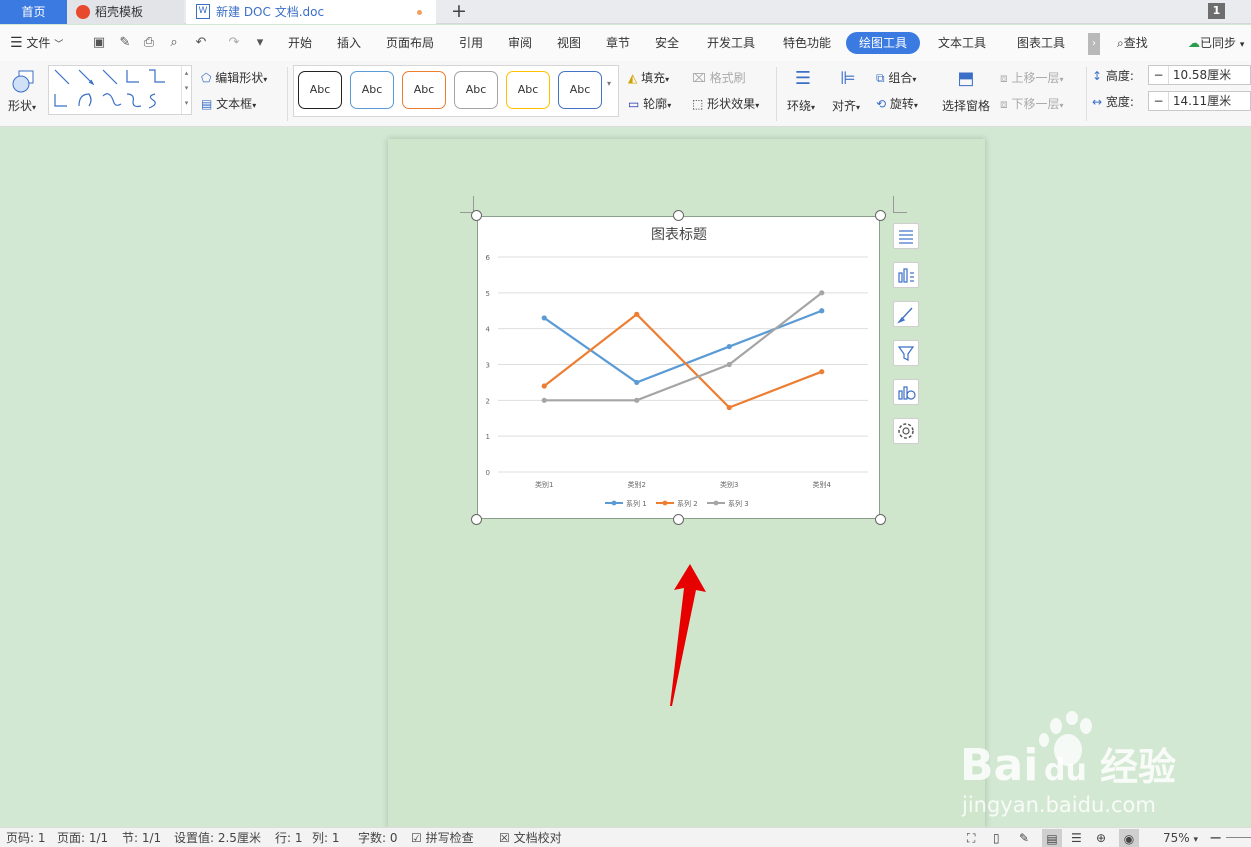 Image resolution: width=1251 pixels, height=847 pixels. Describe the element at coordinates (1032, 103) in the screenshot. I see `send-backward-button: ⧈ 下移一层▾` at that location.